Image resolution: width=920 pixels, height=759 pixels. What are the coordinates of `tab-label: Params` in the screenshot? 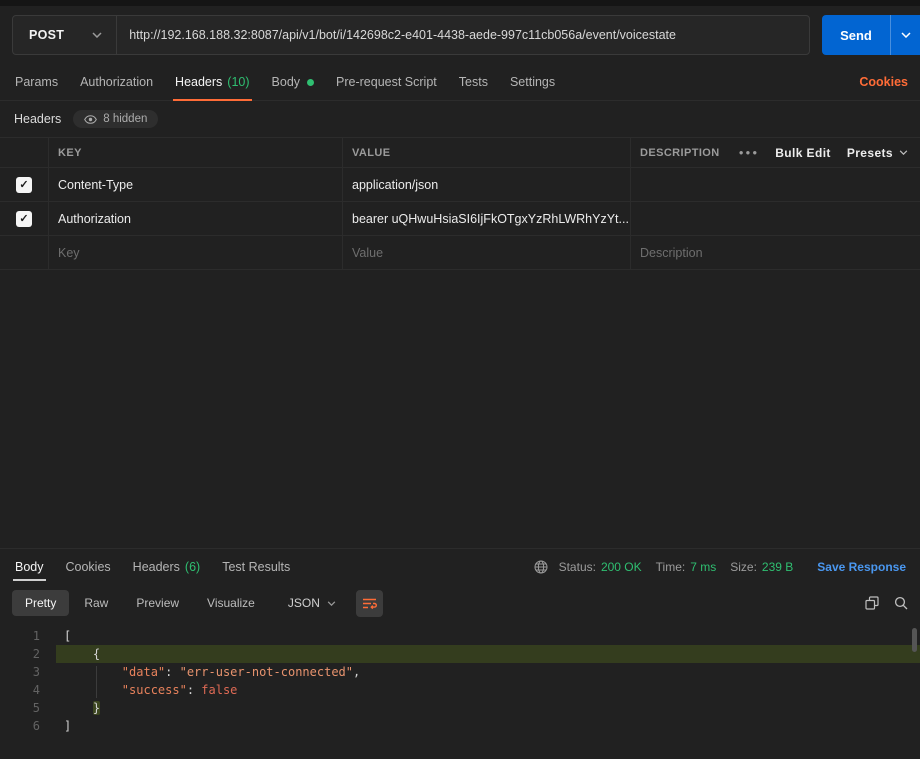 It's located at (37, 82).